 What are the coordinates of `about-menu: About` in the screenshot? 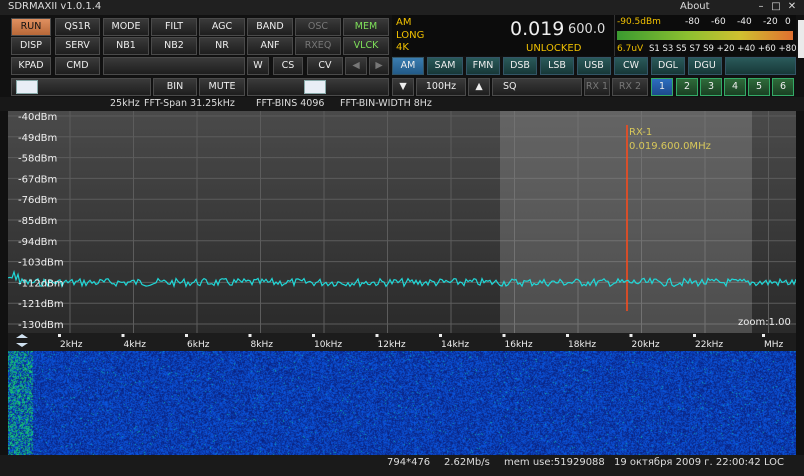 It's located at (695, 6).